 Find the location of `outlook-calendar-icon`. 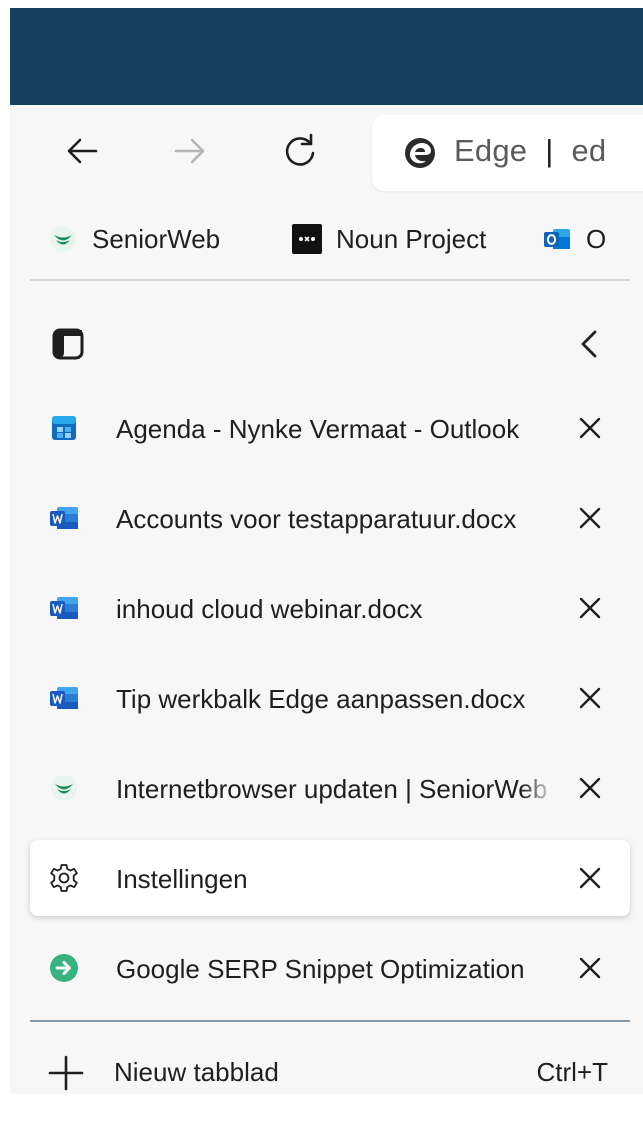

outlook-calendar-icon is located at coordinates (64, 428).